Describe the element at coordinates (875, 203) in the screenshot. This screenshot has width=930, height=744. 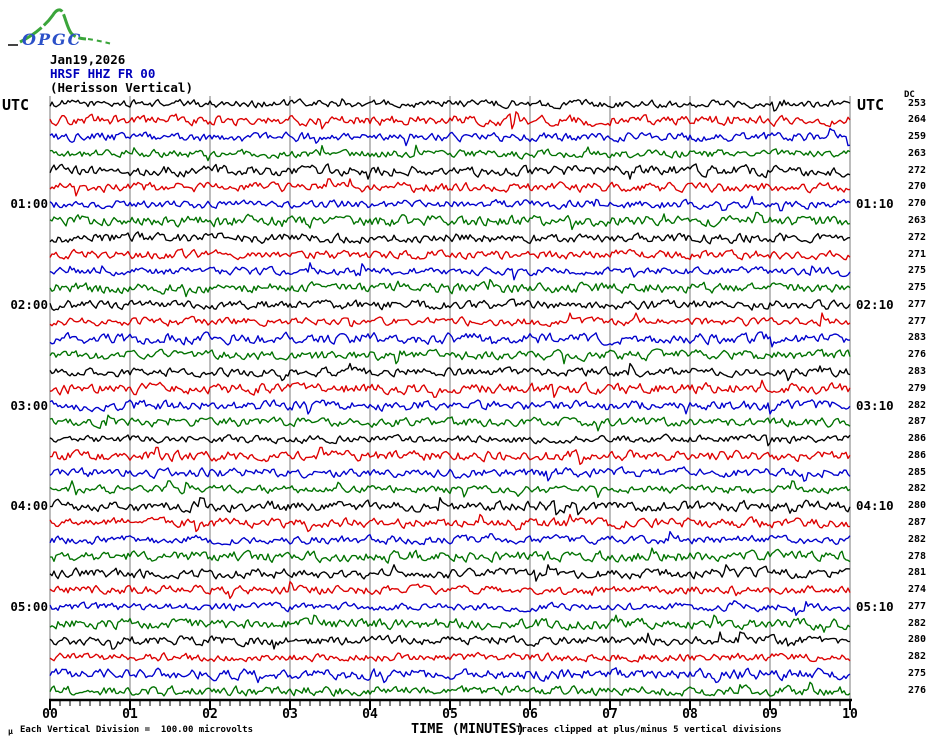
I see `right-hour-label: 01:10` at that location.